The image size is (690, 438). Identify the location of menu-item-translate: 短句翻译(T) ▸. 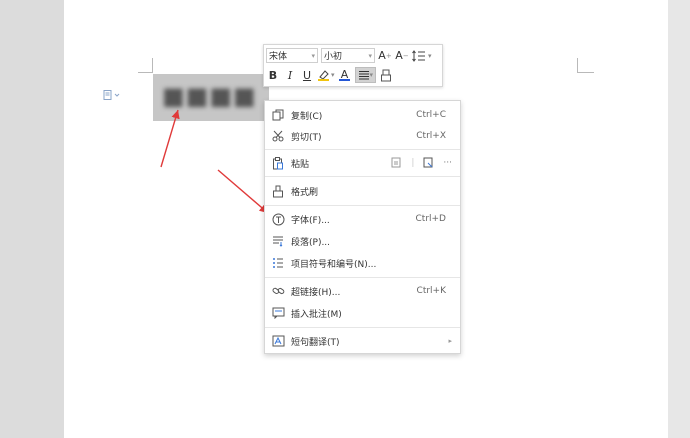
(362, 341).